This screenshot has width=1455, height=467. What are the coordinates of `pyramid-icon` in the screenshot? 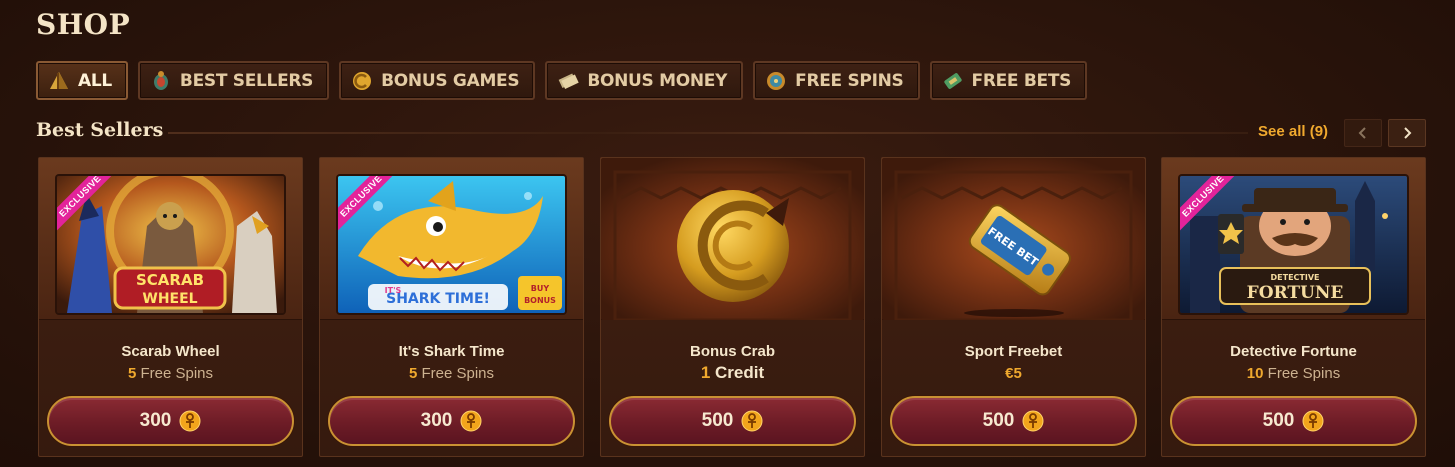 It's located at (59, 81).